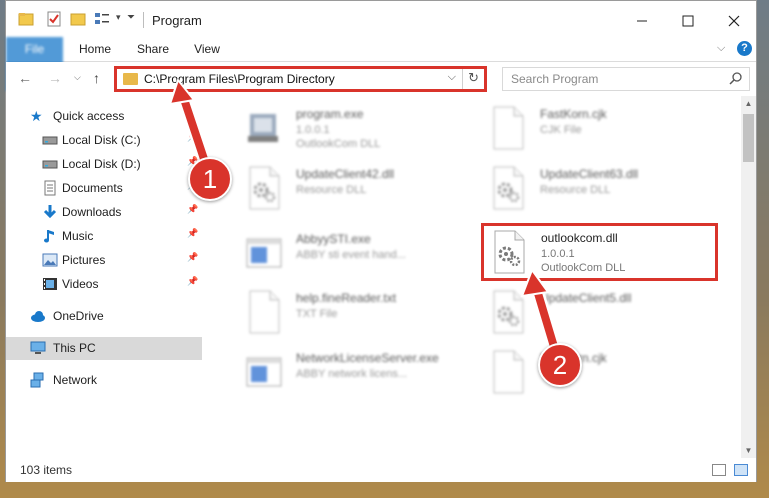  Describe the element at coordinates (264, 312) in the screenshot. I see `blank-file-icon` at that location.